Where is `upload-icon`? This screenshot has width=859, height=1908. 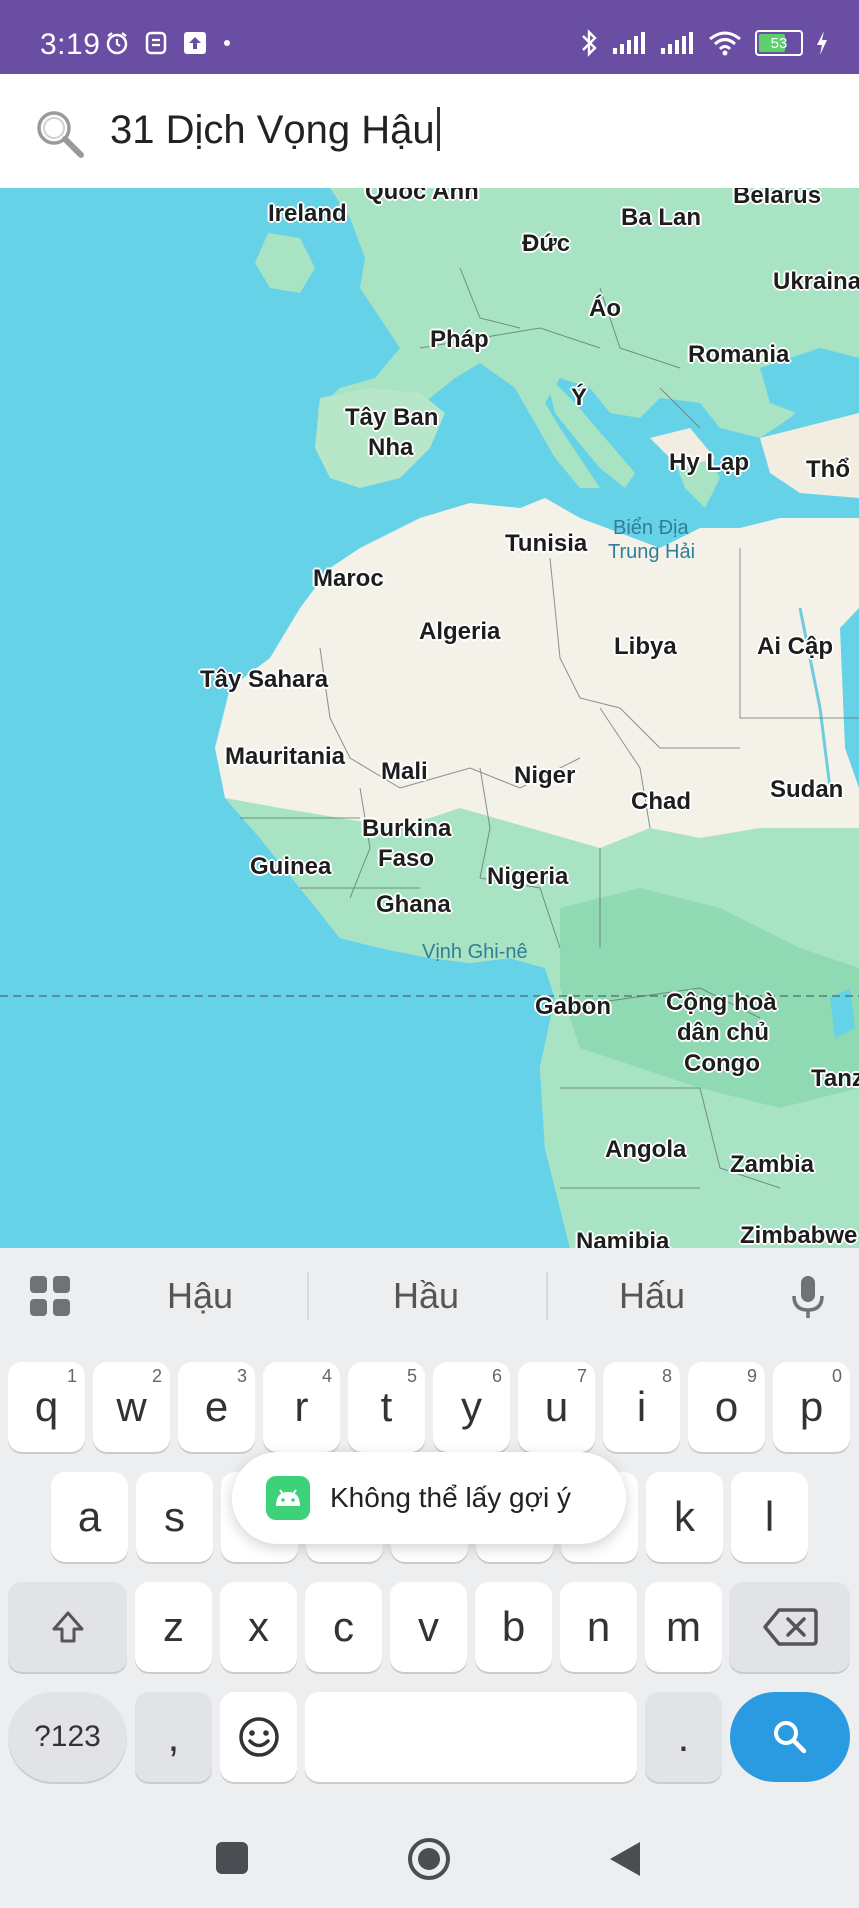
upload-icon is located at coordinates (195, 43).